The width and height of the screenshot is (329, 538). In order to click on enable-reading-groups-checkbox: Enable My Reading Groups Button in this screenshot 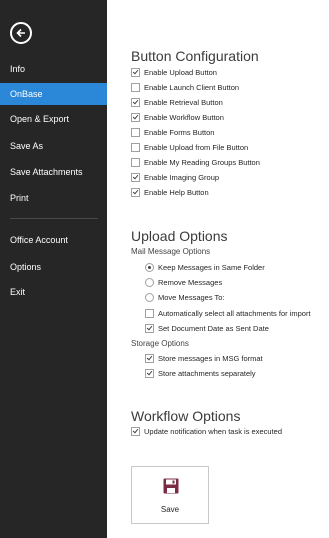, I will do `click(195, 162)`.